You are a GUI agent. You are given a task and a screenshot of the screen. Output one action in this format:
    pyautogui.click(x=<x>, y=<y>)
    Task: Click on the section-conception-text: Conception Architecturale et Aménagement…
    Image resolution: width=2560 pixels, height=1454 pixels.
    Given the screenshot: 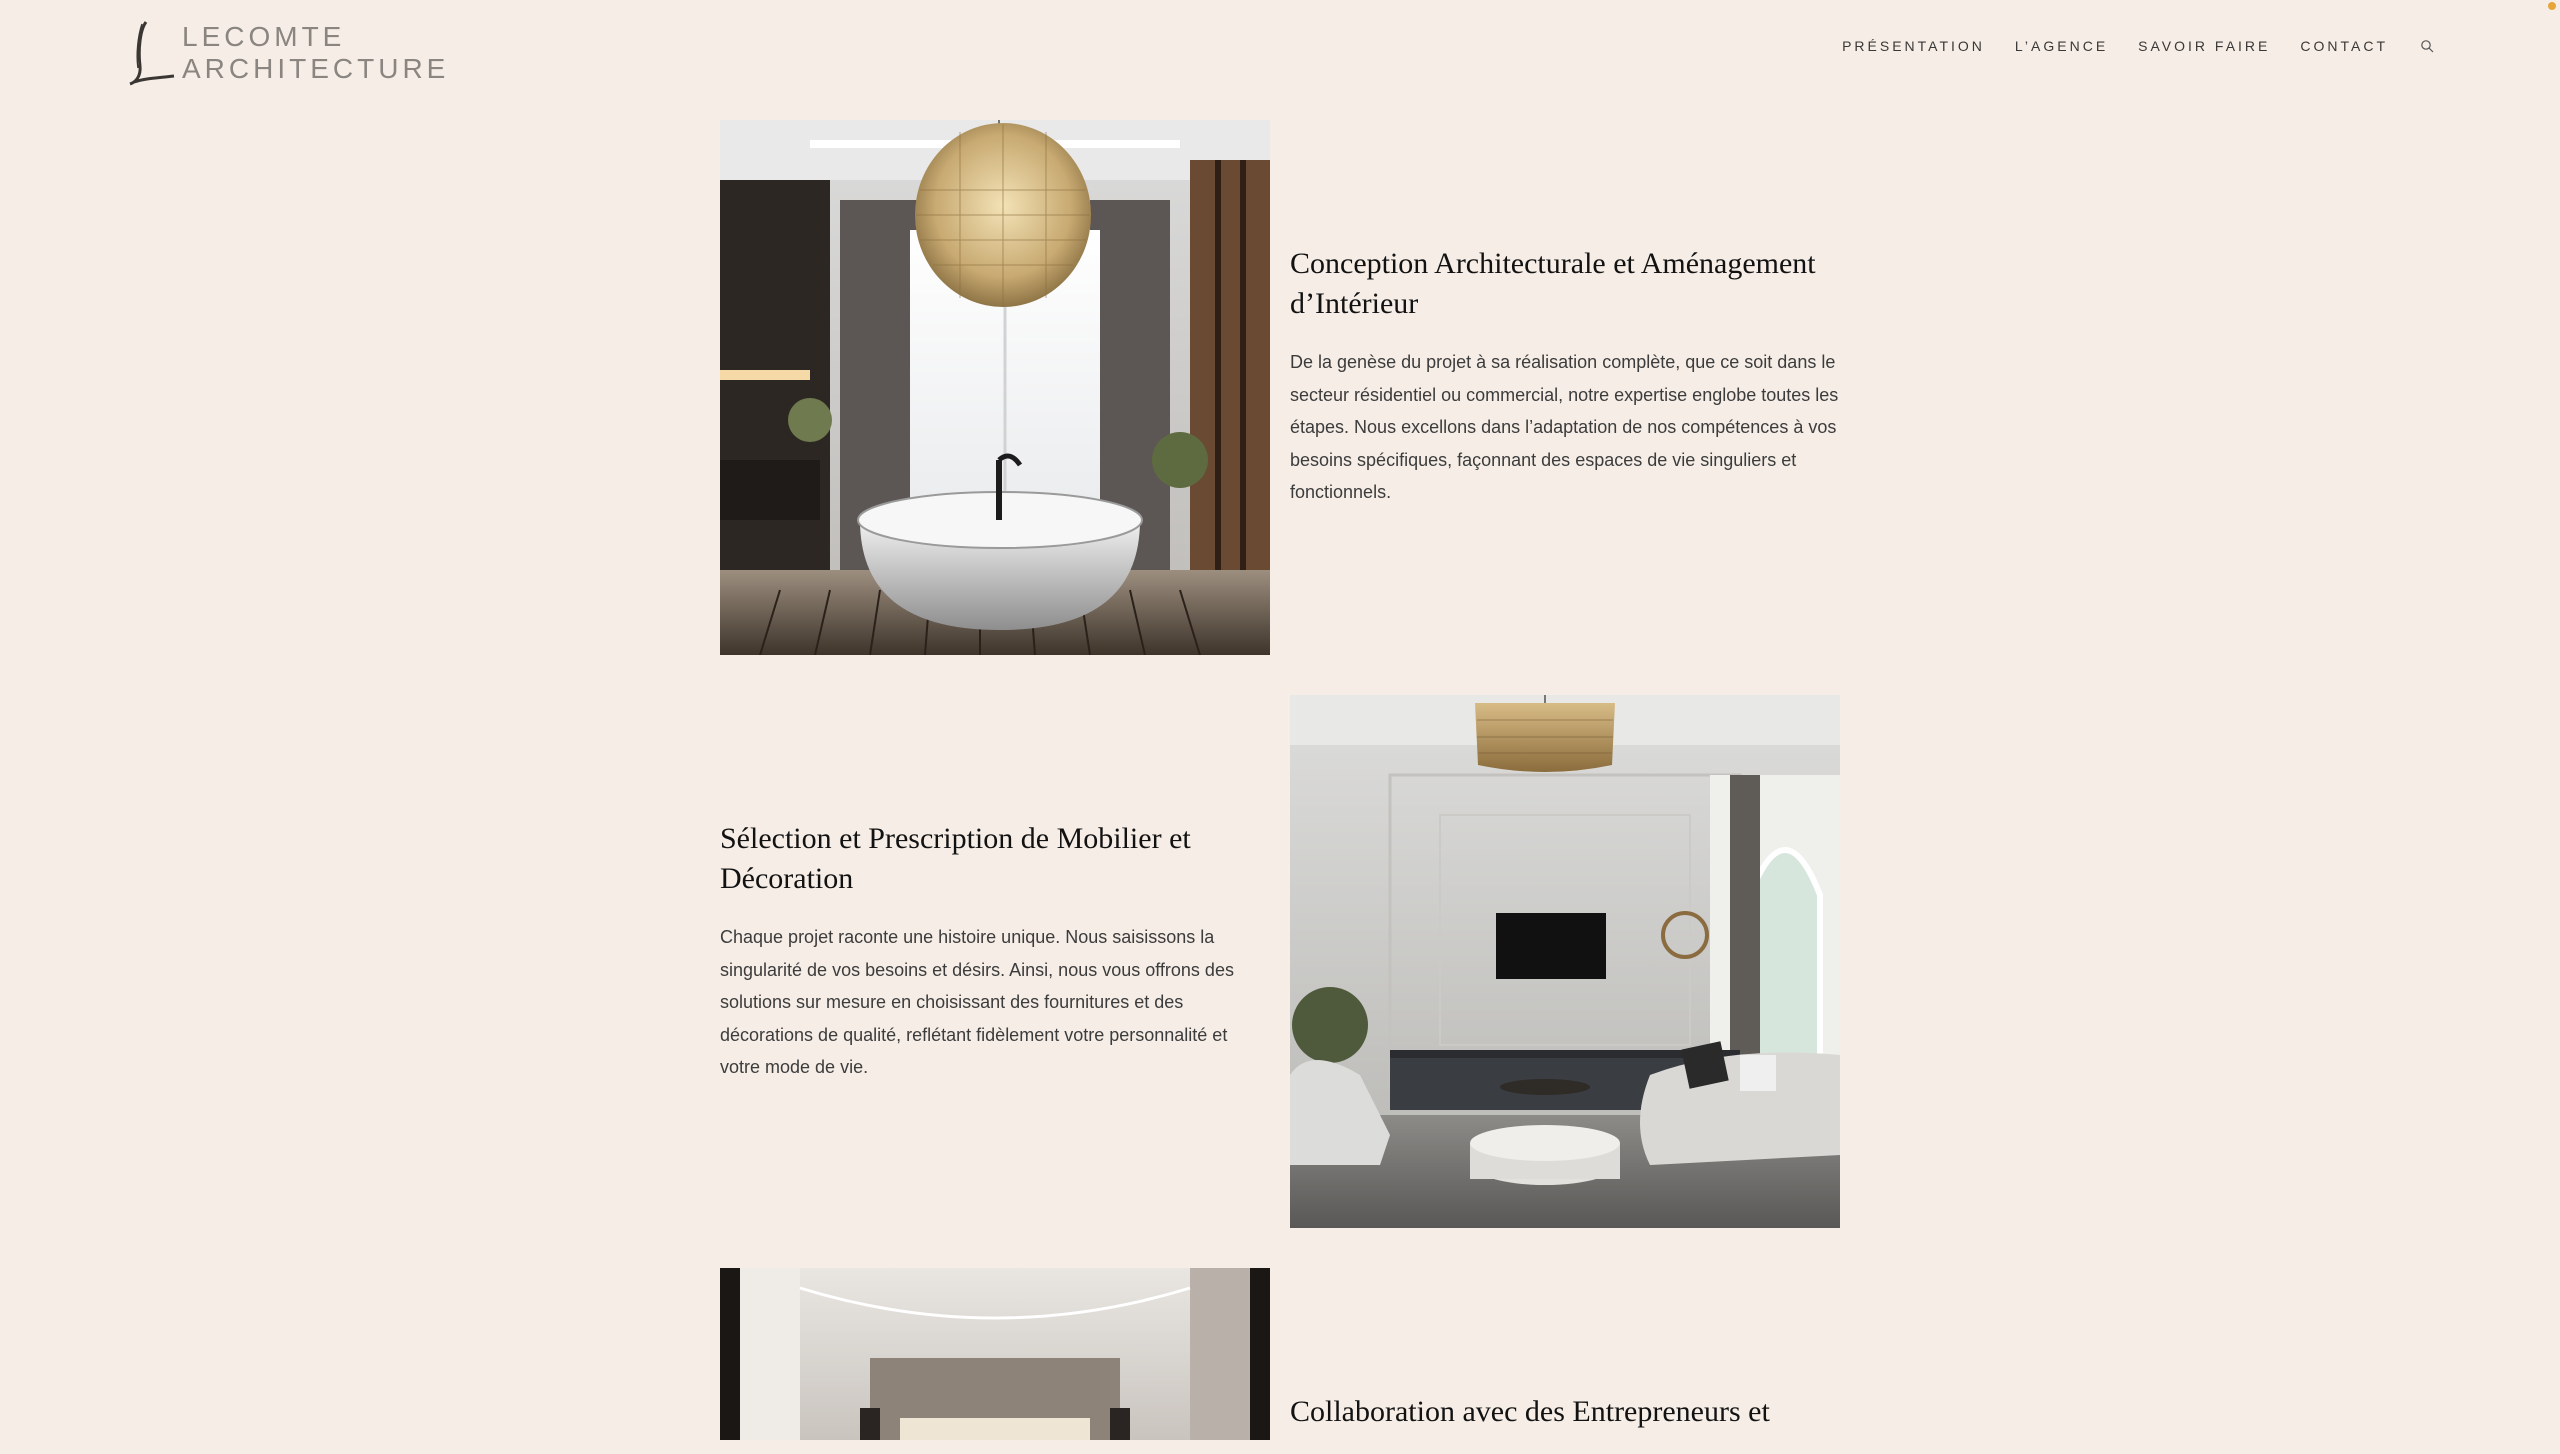 What is the action you would take?
    pyautogui.click(x=1565, y=376)
    